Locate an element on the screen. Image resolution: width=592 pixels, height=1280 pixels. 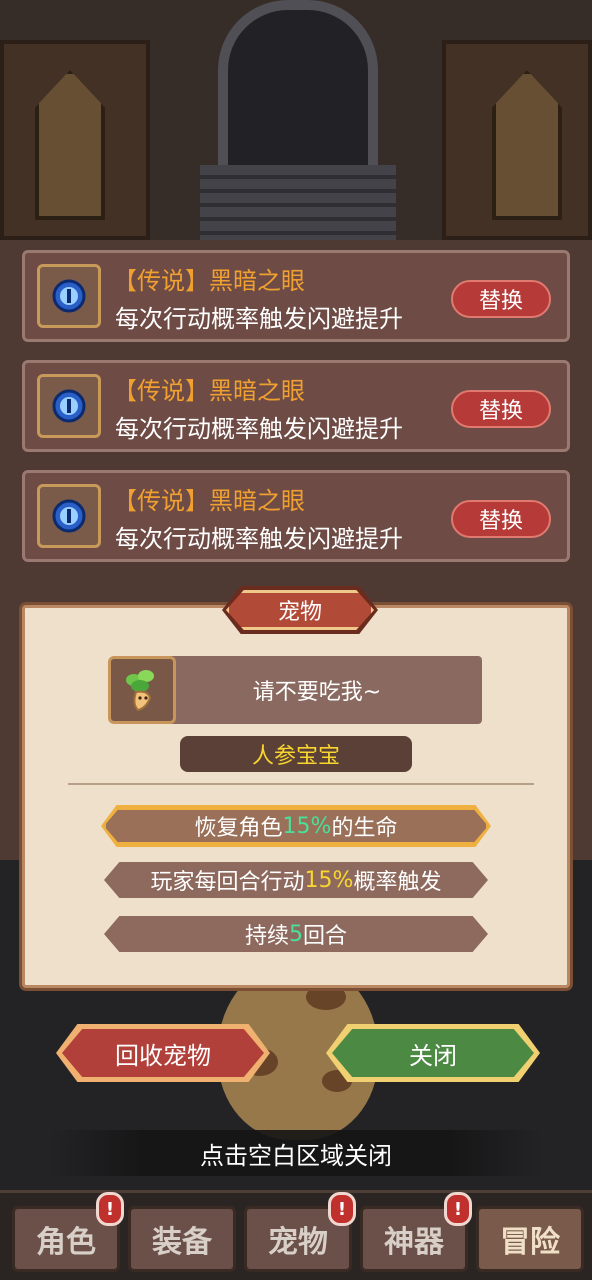
tab-equipment: 装备 is located at coordinates (182, 1239).